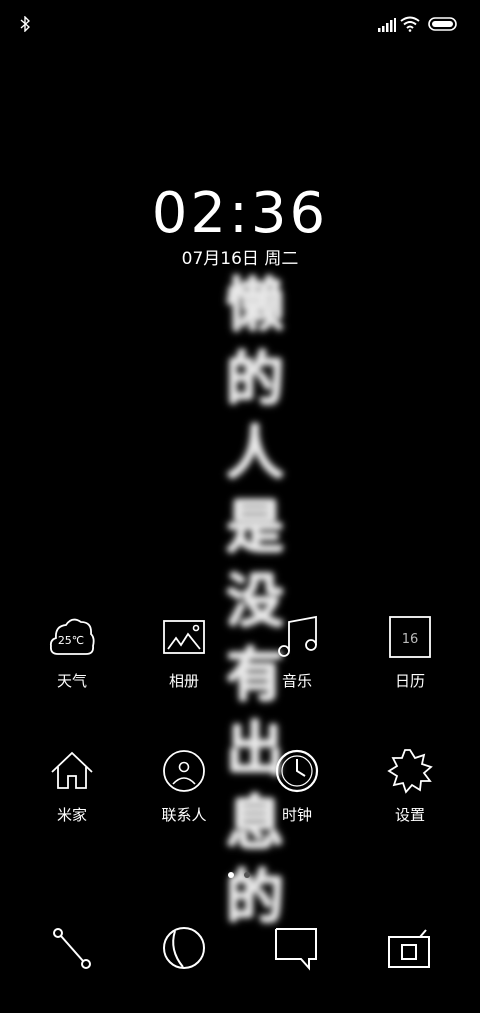  What do you see at coordinates (71, 640) in the screenshot?
I see `weather-temp: 25℃` at bounding box center [71, 640].